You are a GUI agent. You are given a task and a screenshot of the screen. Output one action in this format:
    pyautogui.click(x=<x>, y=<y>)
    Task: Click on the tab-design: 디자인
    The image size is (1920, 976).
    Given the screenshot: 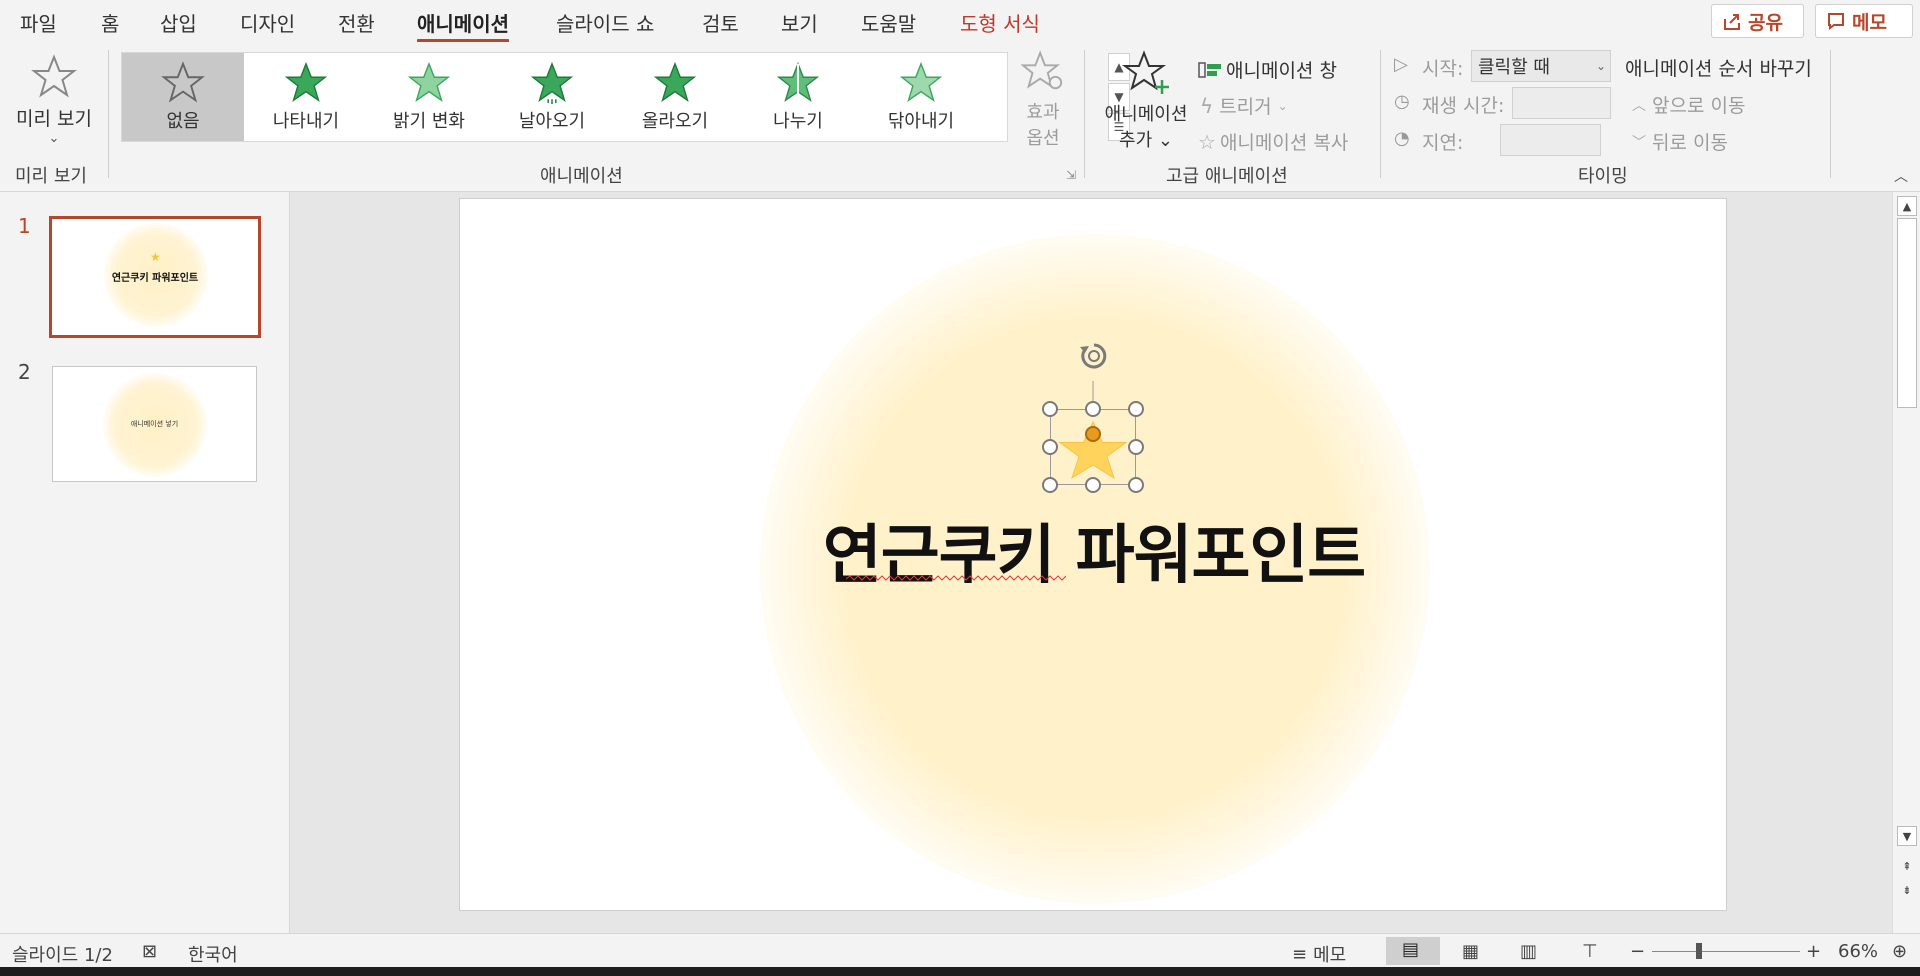 What is the action you would take?
    pyautogui.click(x=267, y=22)
    